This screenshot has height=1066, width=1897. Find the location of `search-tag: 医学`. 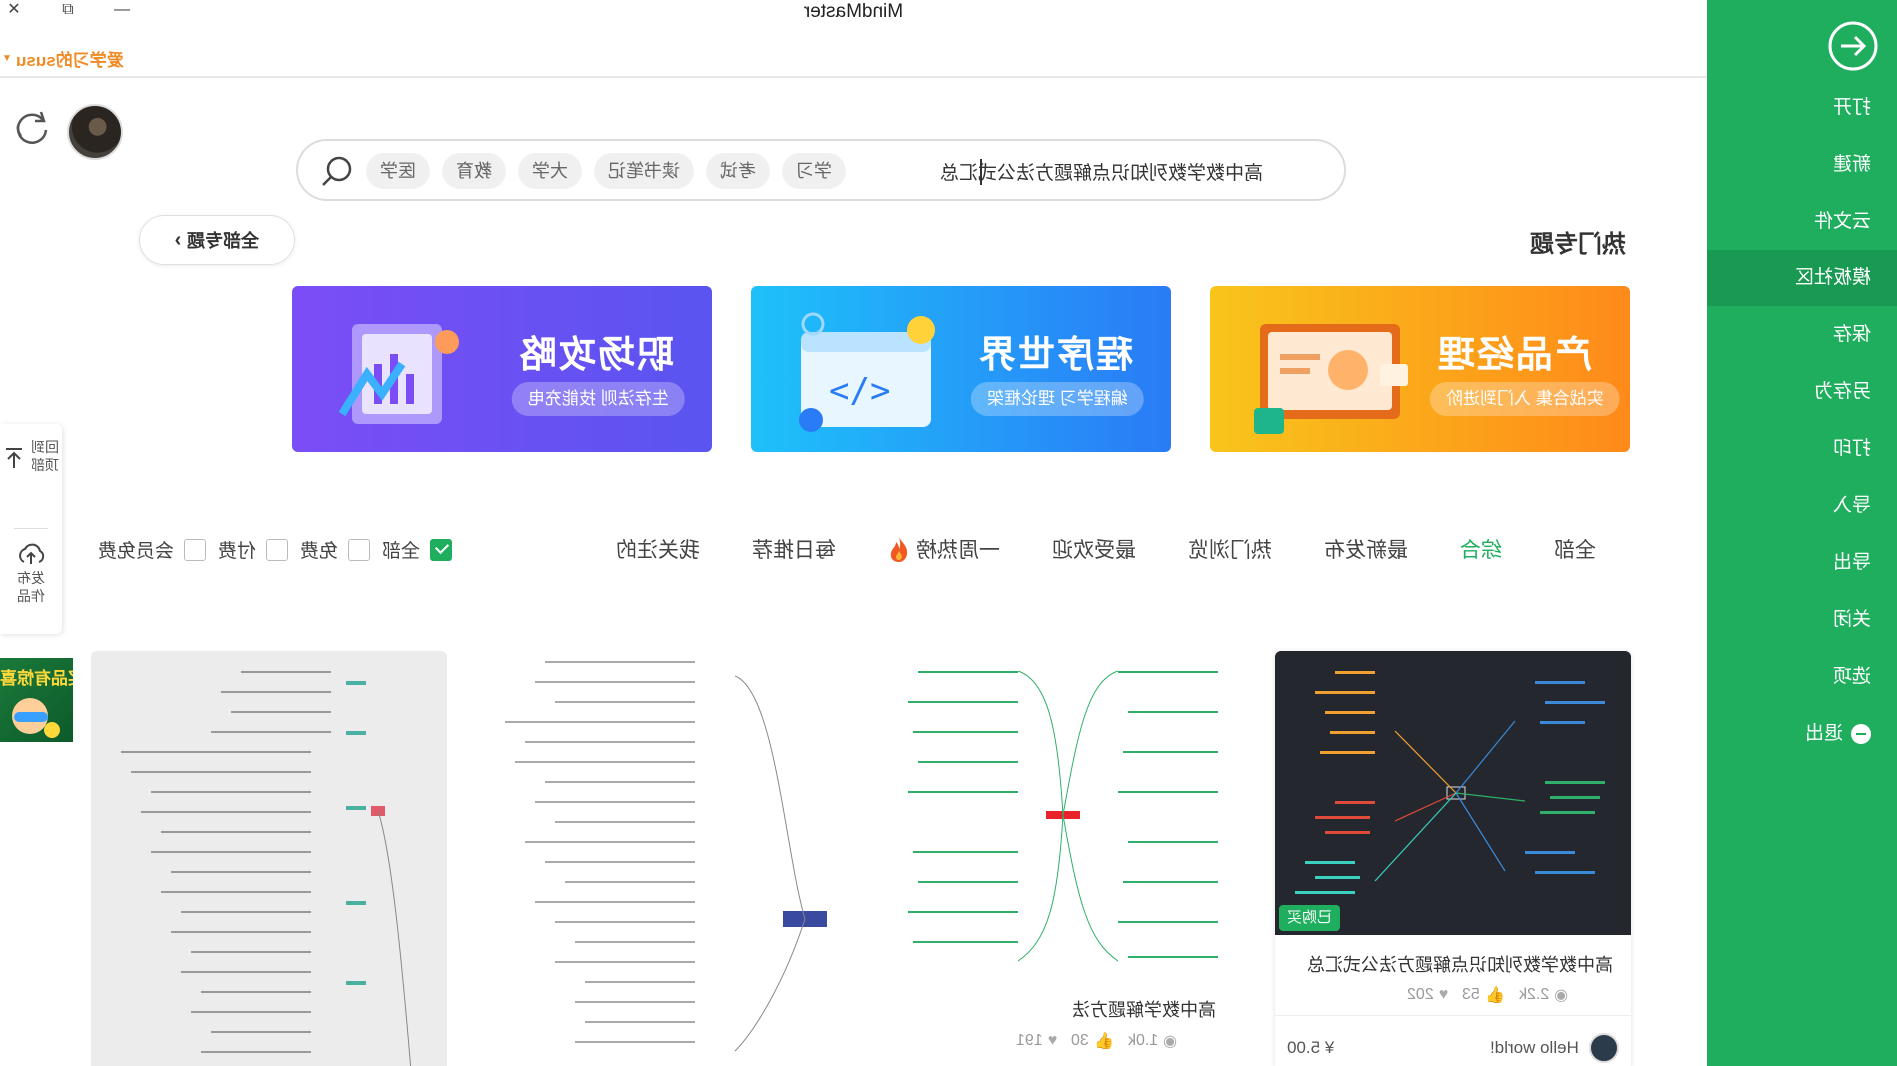

search-tag: 医学 is located at coordinates (398, 171).